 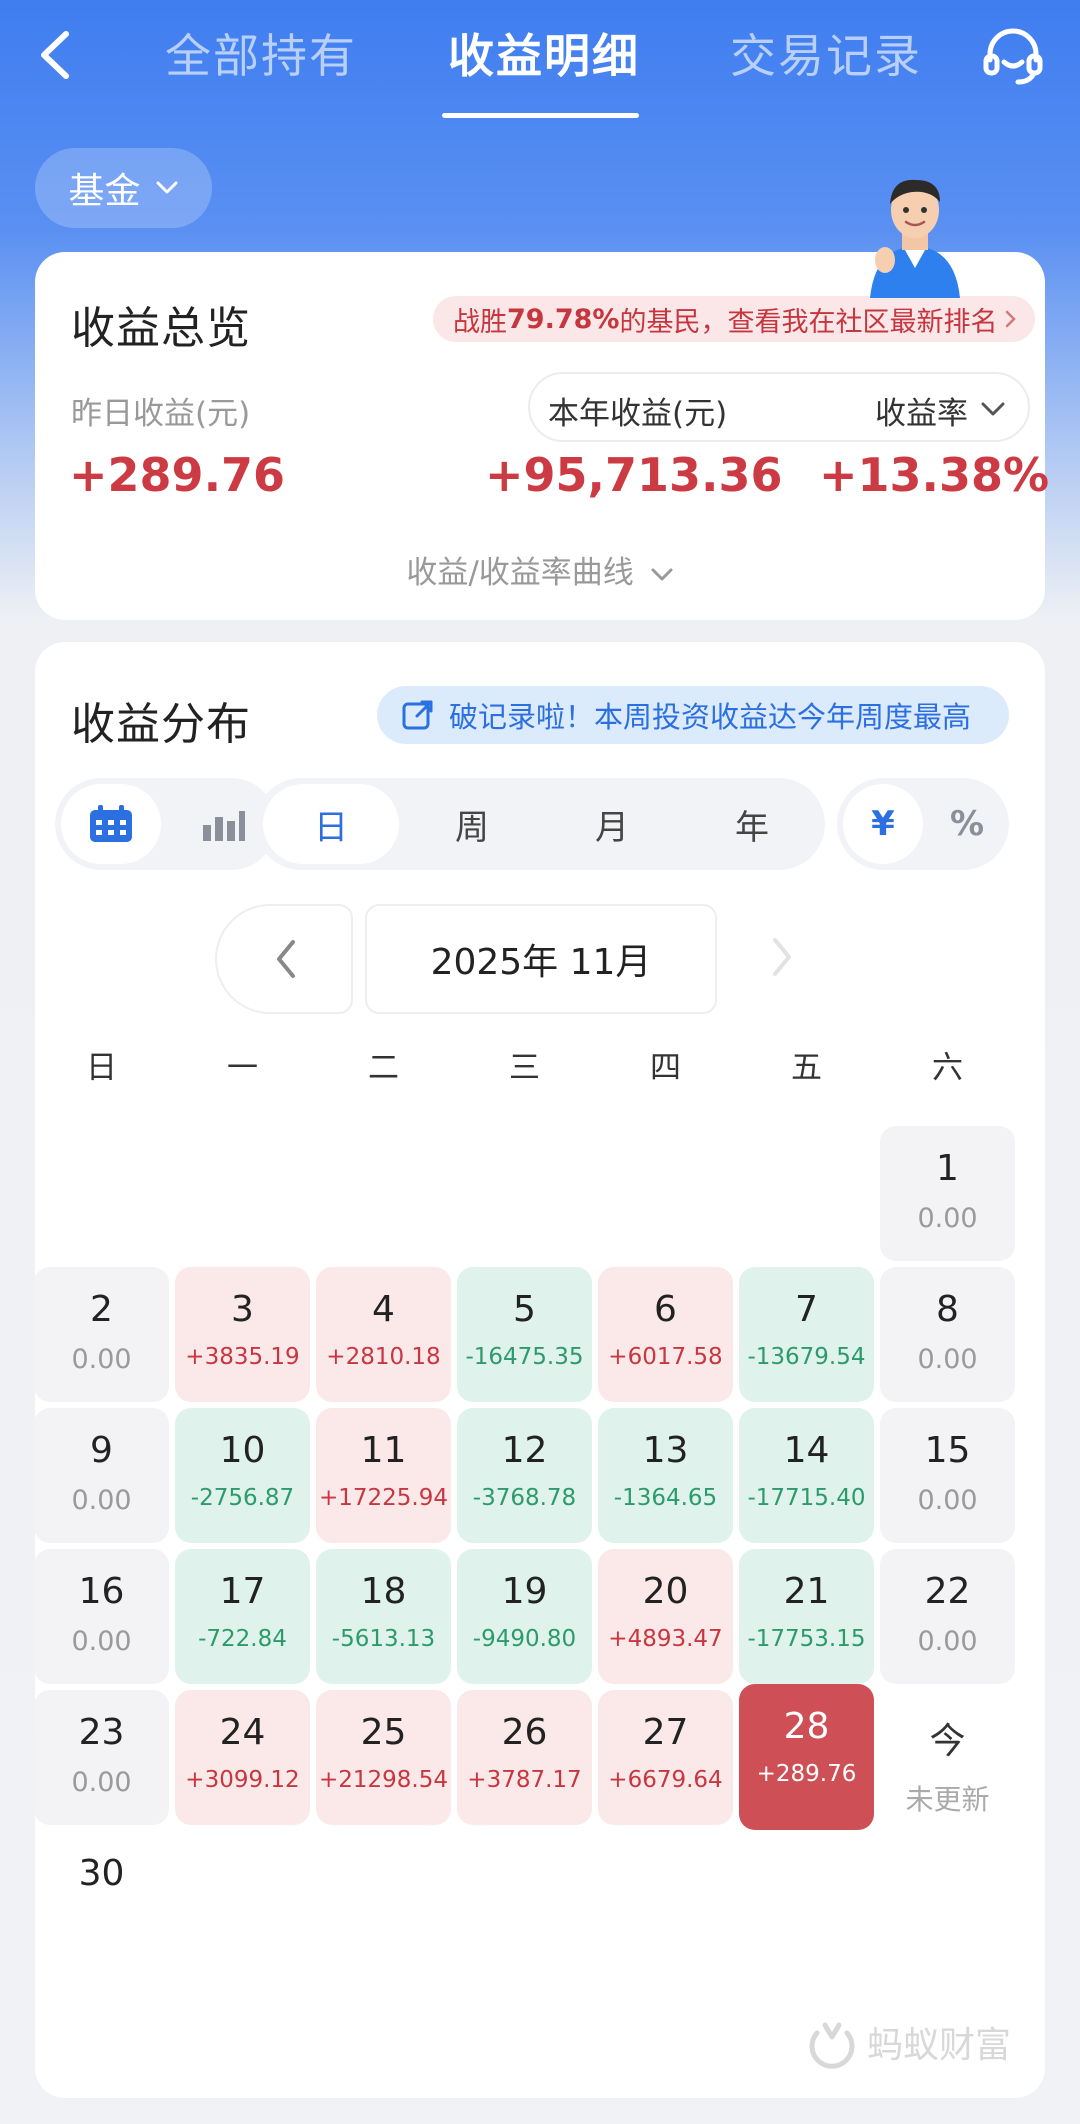 What do you see at coordinates (665, 1450) in the screenshot?
I see `day-number: 13` at bounding box center [665, 1450].